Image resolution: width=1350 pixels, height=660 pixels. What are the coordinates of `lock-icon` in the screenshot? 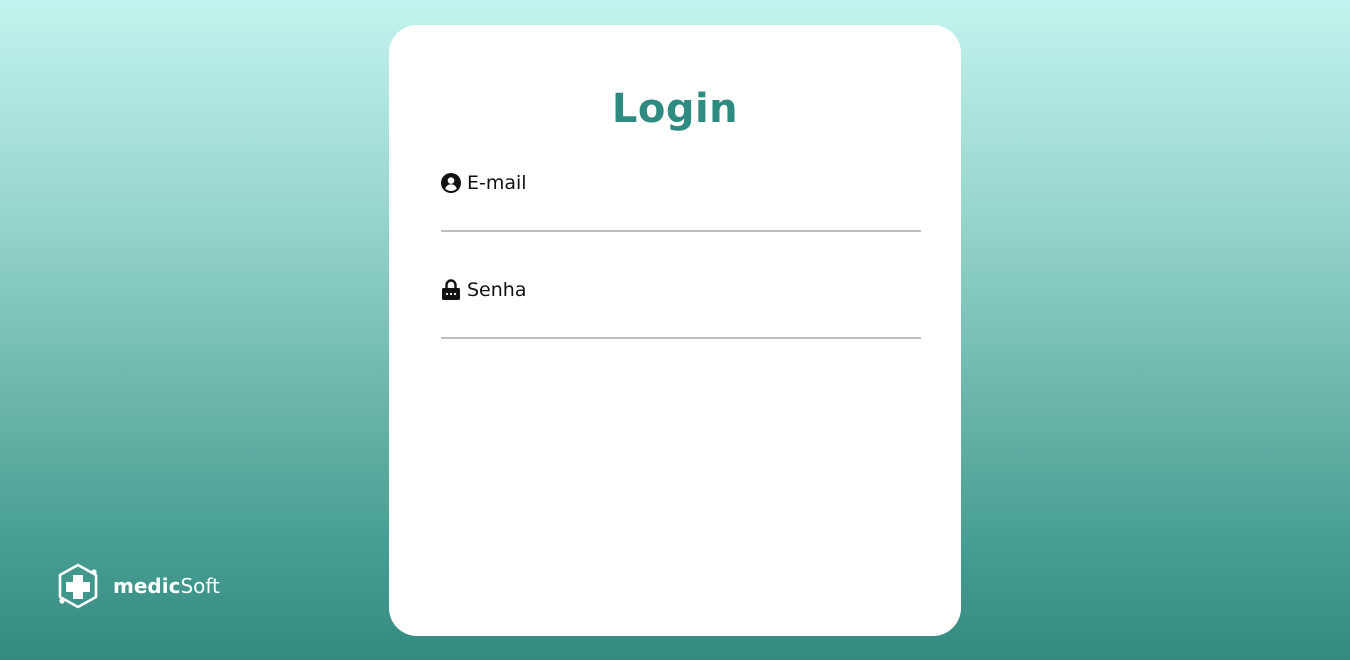 It's located at (451, 289).